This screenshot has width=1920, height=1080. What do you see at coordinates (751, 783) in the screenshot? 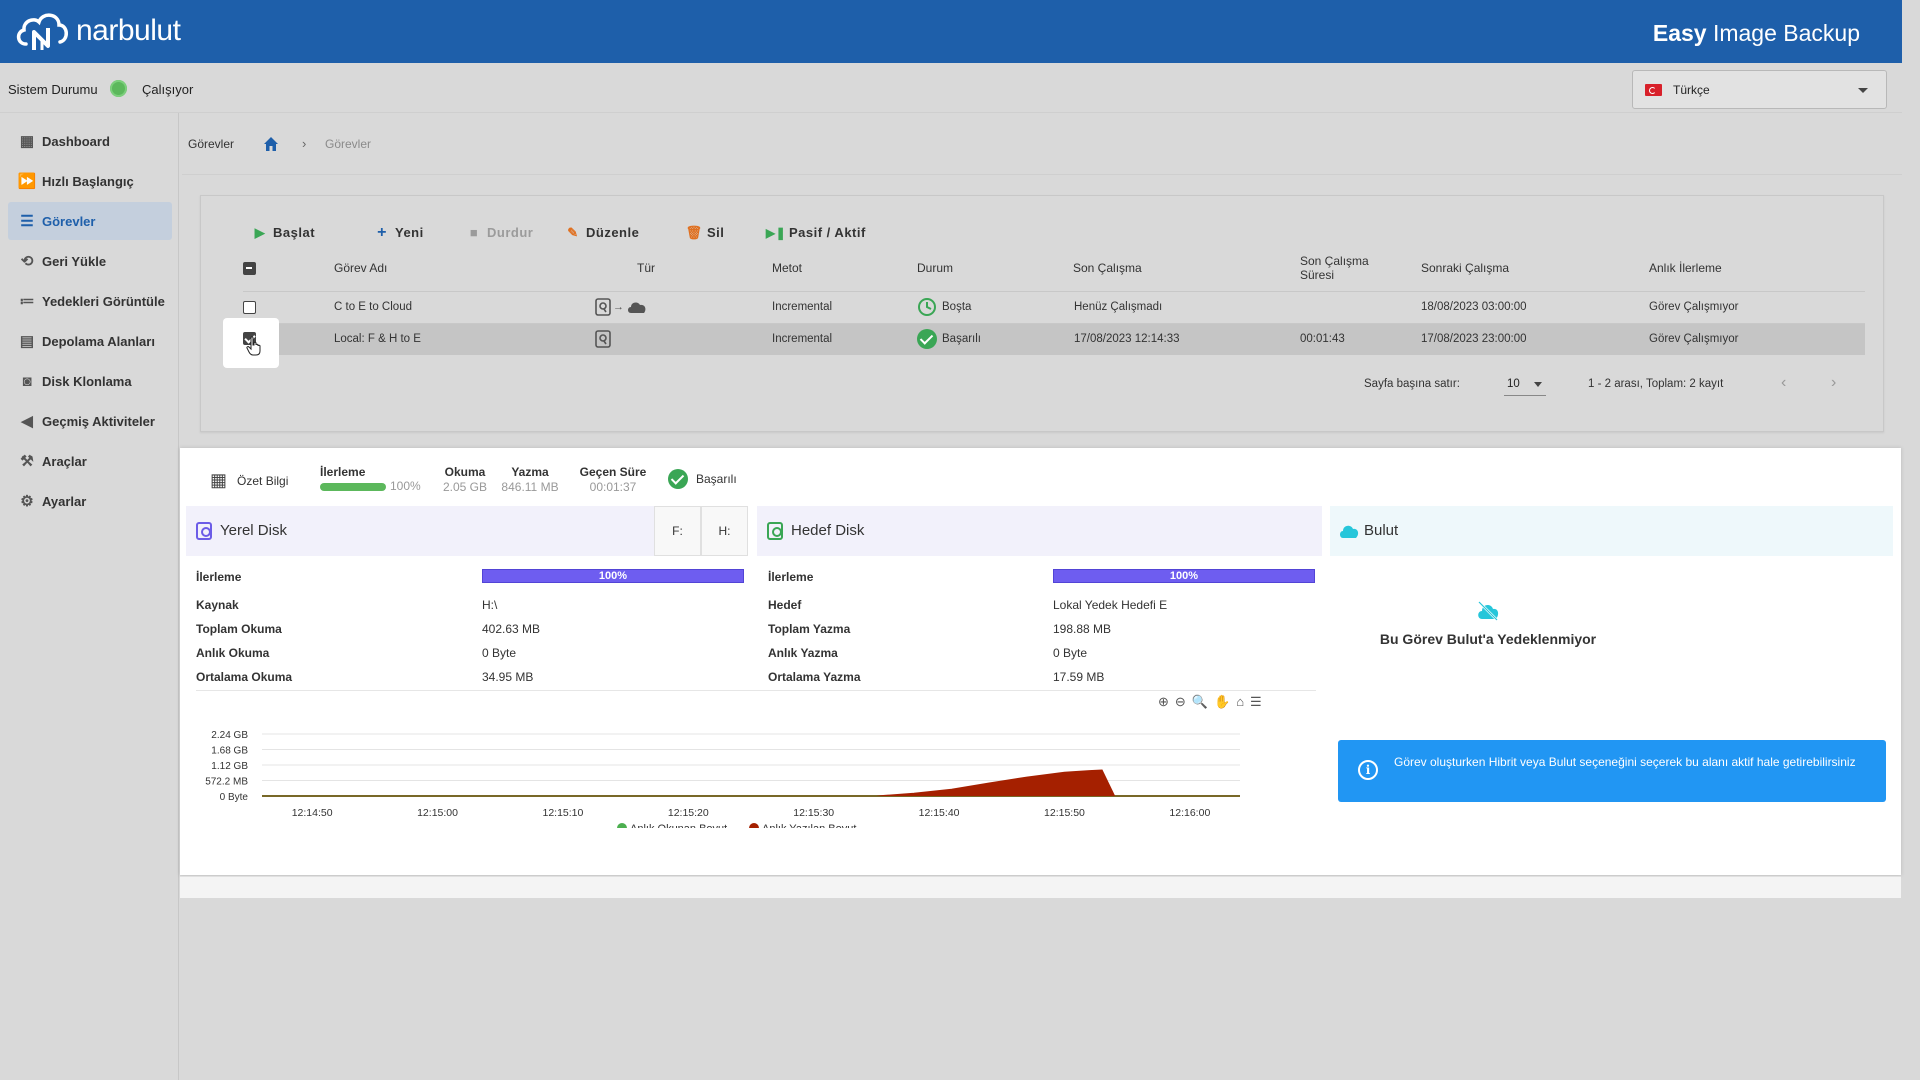
I see `series-area-written` at bounding box center [751, 783].